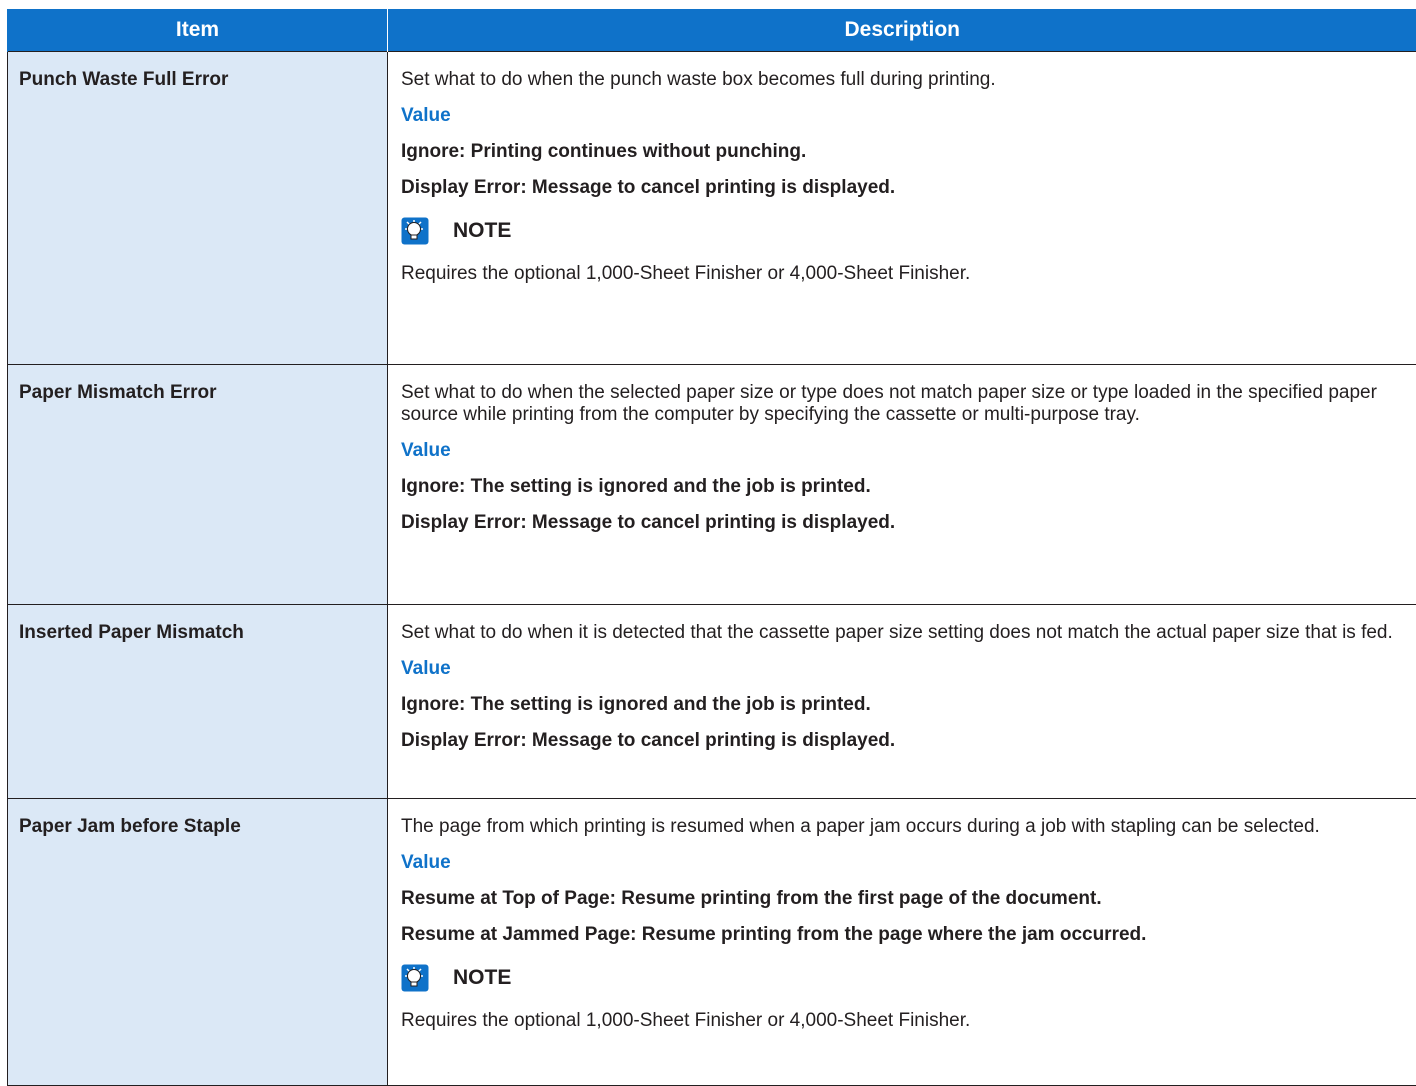  I want to click on row-item: Paper Mismatch Error, so click(198, 485).